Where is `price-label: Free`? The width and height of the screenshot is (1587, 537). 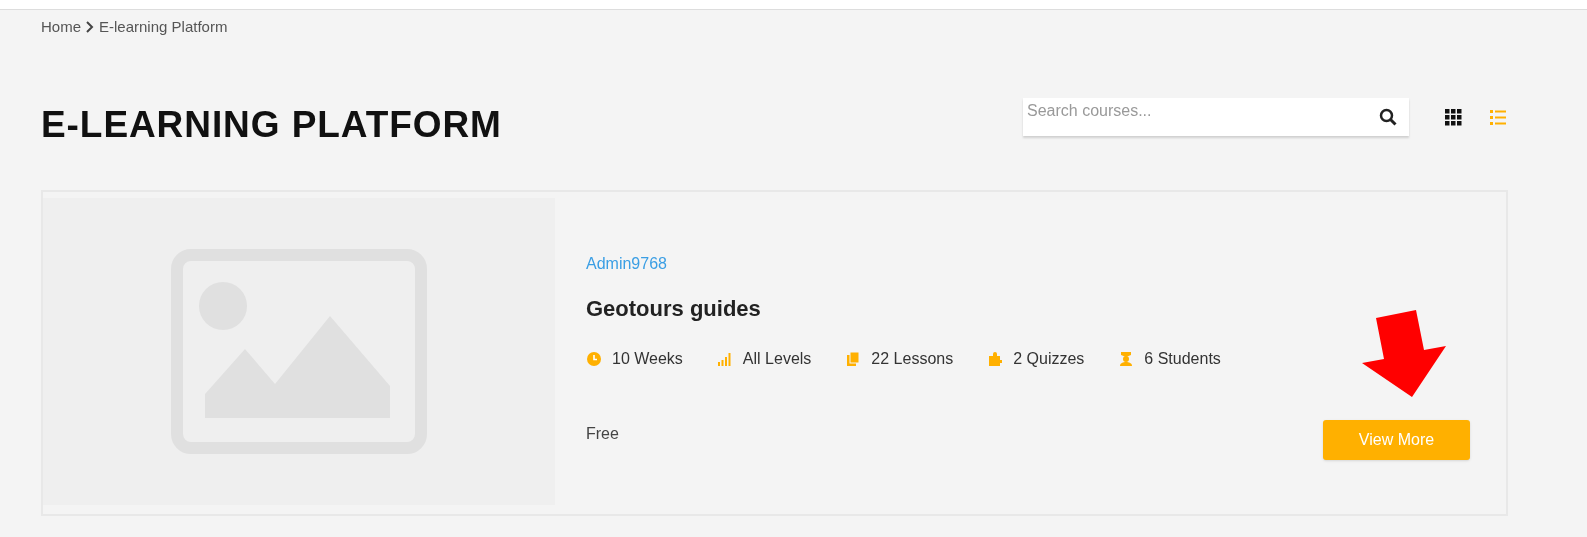 price-label: Free is located at coordinates (602, 434).